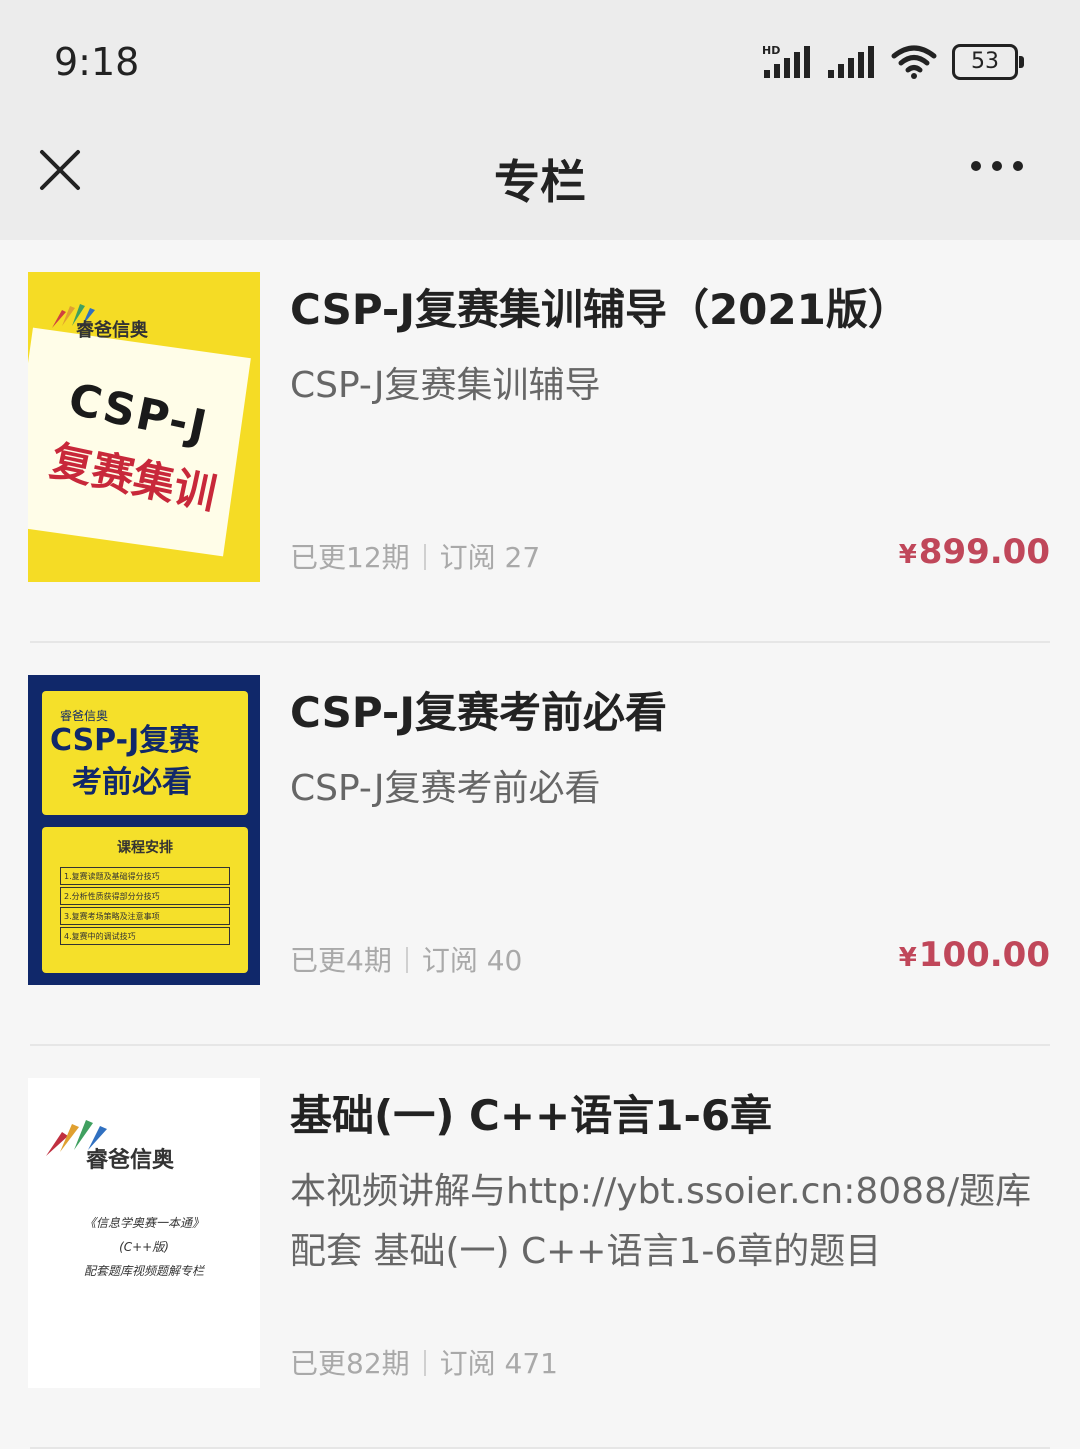 The height and width of the screenshot is (1449, 1080). I want to click on cover-title-line1: CSP-J复赛, so click(125, 740).